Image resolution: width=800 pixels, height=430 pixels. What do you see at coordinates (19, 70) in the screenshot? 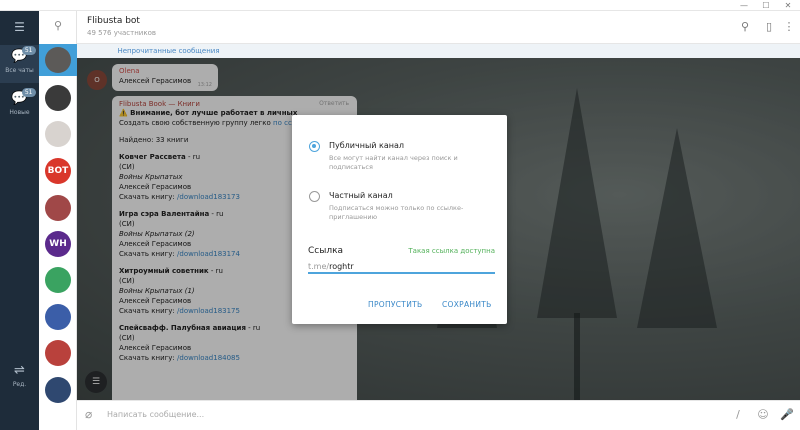
I see `folder-label: Все чаты` at bounding box center [19, 70].